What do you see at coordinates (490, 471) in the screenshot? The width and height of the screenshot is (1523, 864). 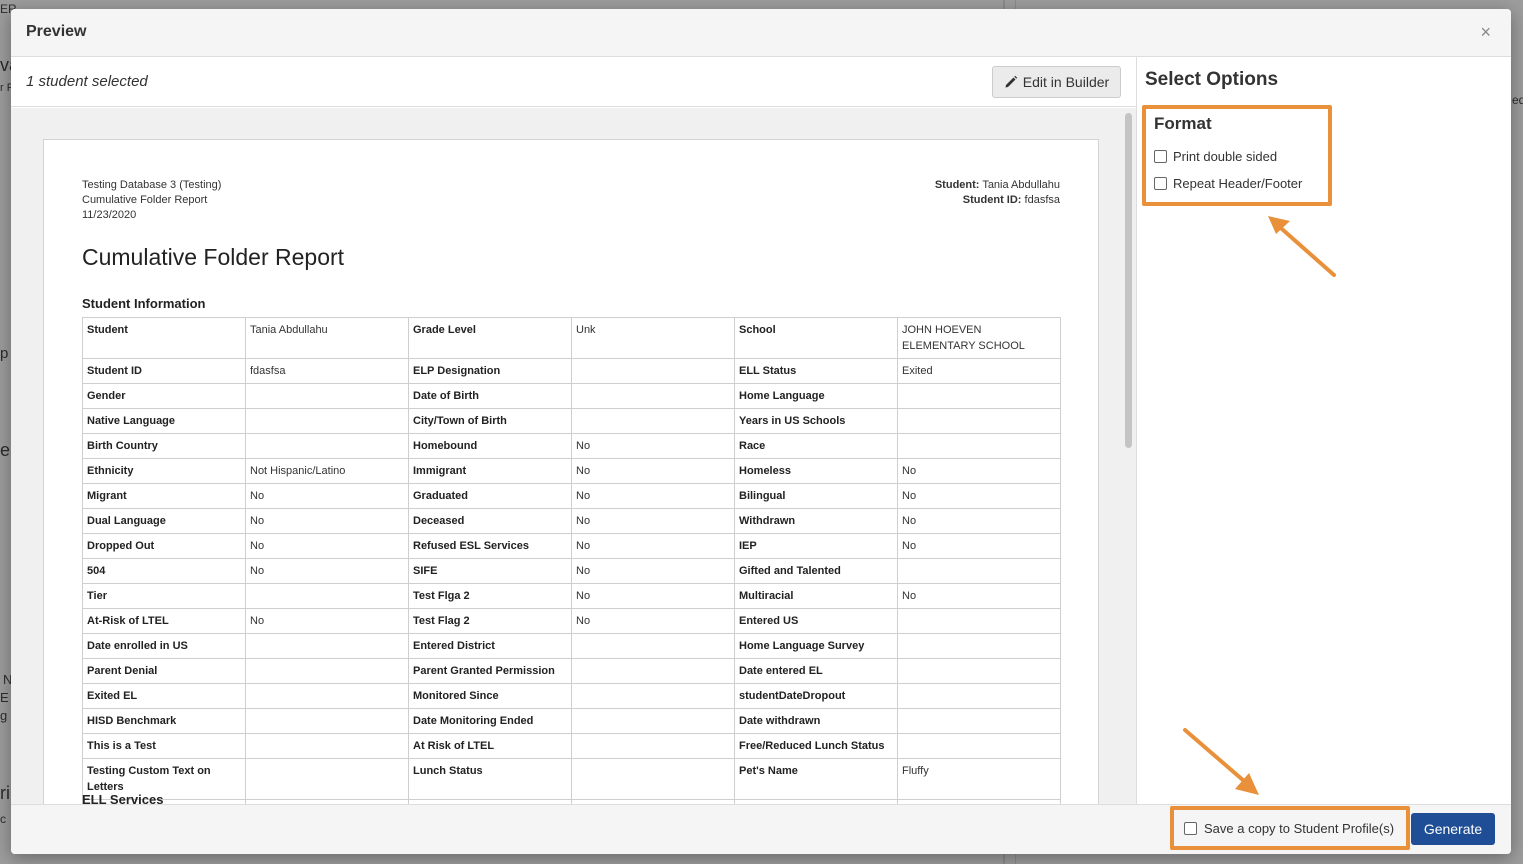 I see `field-label: Immigrant` at bounding box center [490, 471].